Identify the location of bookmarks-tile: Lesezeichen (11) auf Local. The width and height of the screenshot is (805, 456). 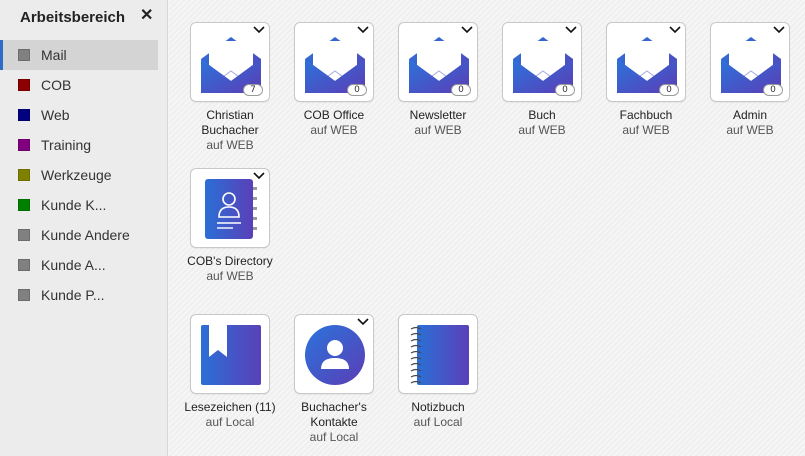
(230, 372).